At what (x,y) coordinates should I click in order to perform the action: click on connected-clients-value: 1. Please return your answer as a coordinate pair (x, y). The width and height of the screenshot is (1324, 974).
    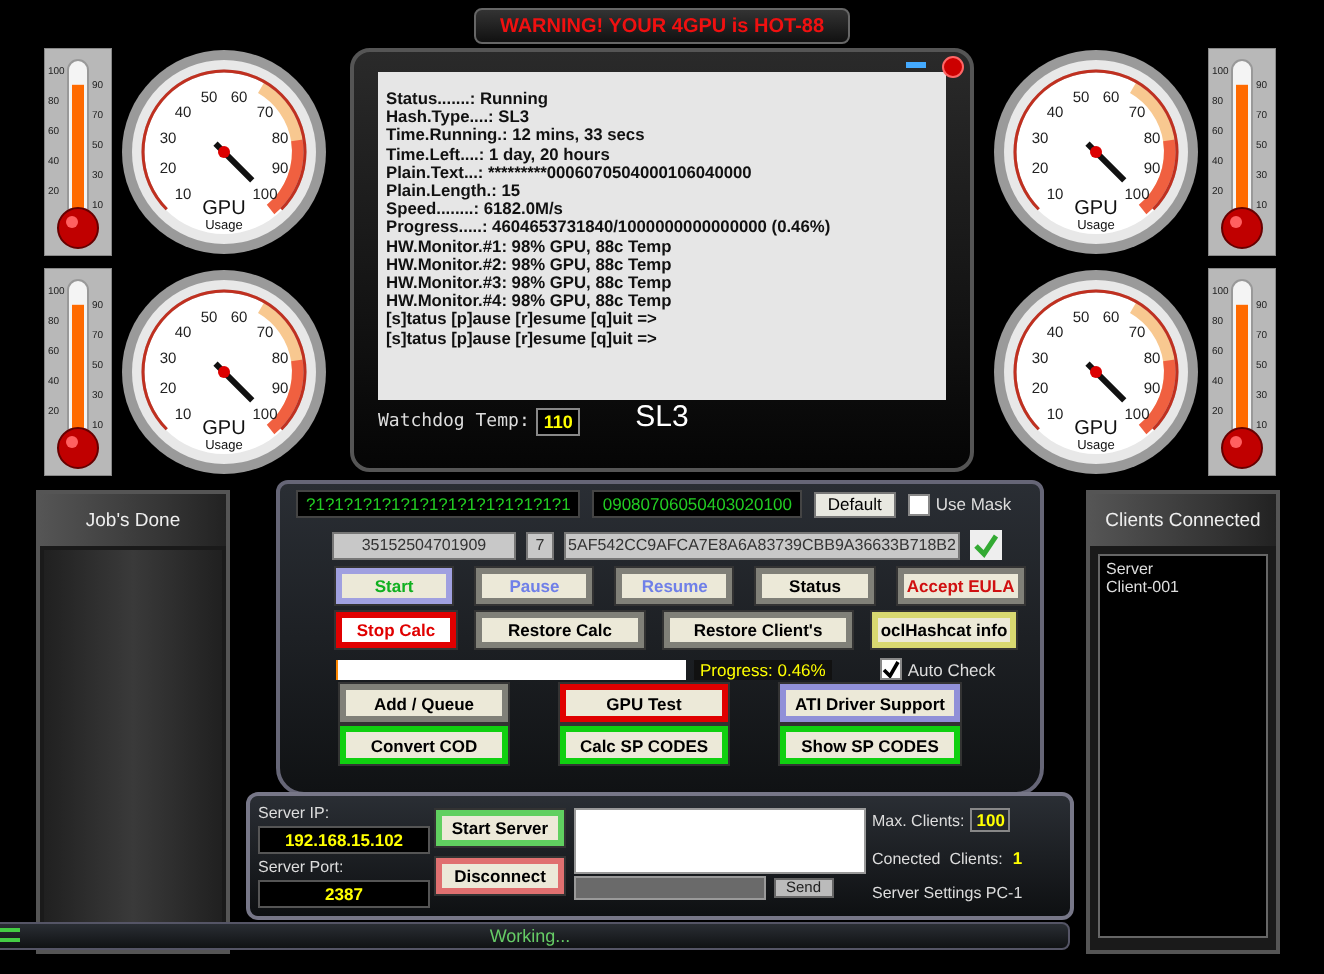
    Looking at the image, I should click on (1017, 858).